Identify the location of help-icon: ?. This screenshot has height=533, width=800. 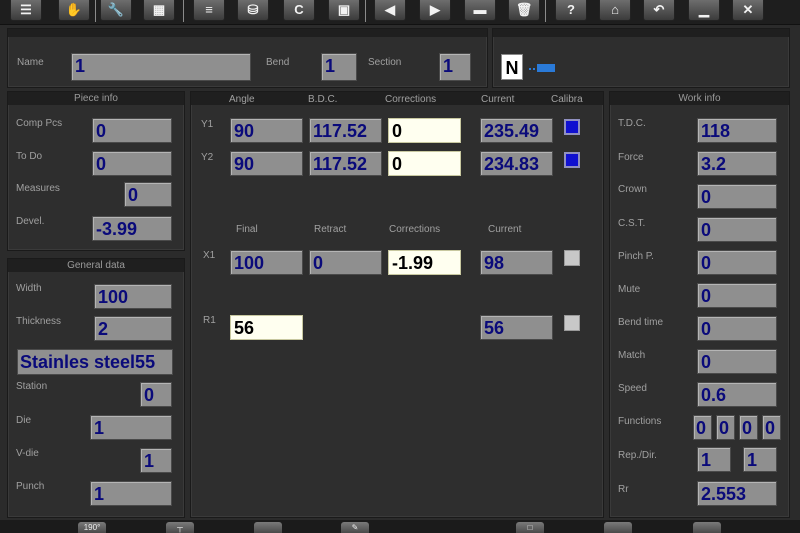
(571, 10).